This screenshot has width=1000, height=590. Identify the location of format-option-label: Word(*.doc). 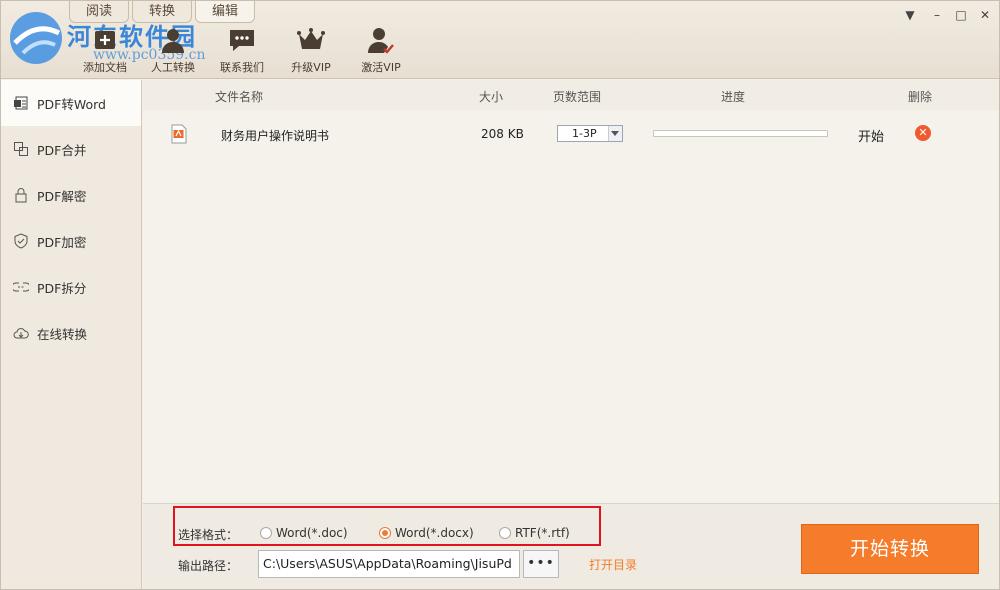
(312, 533).